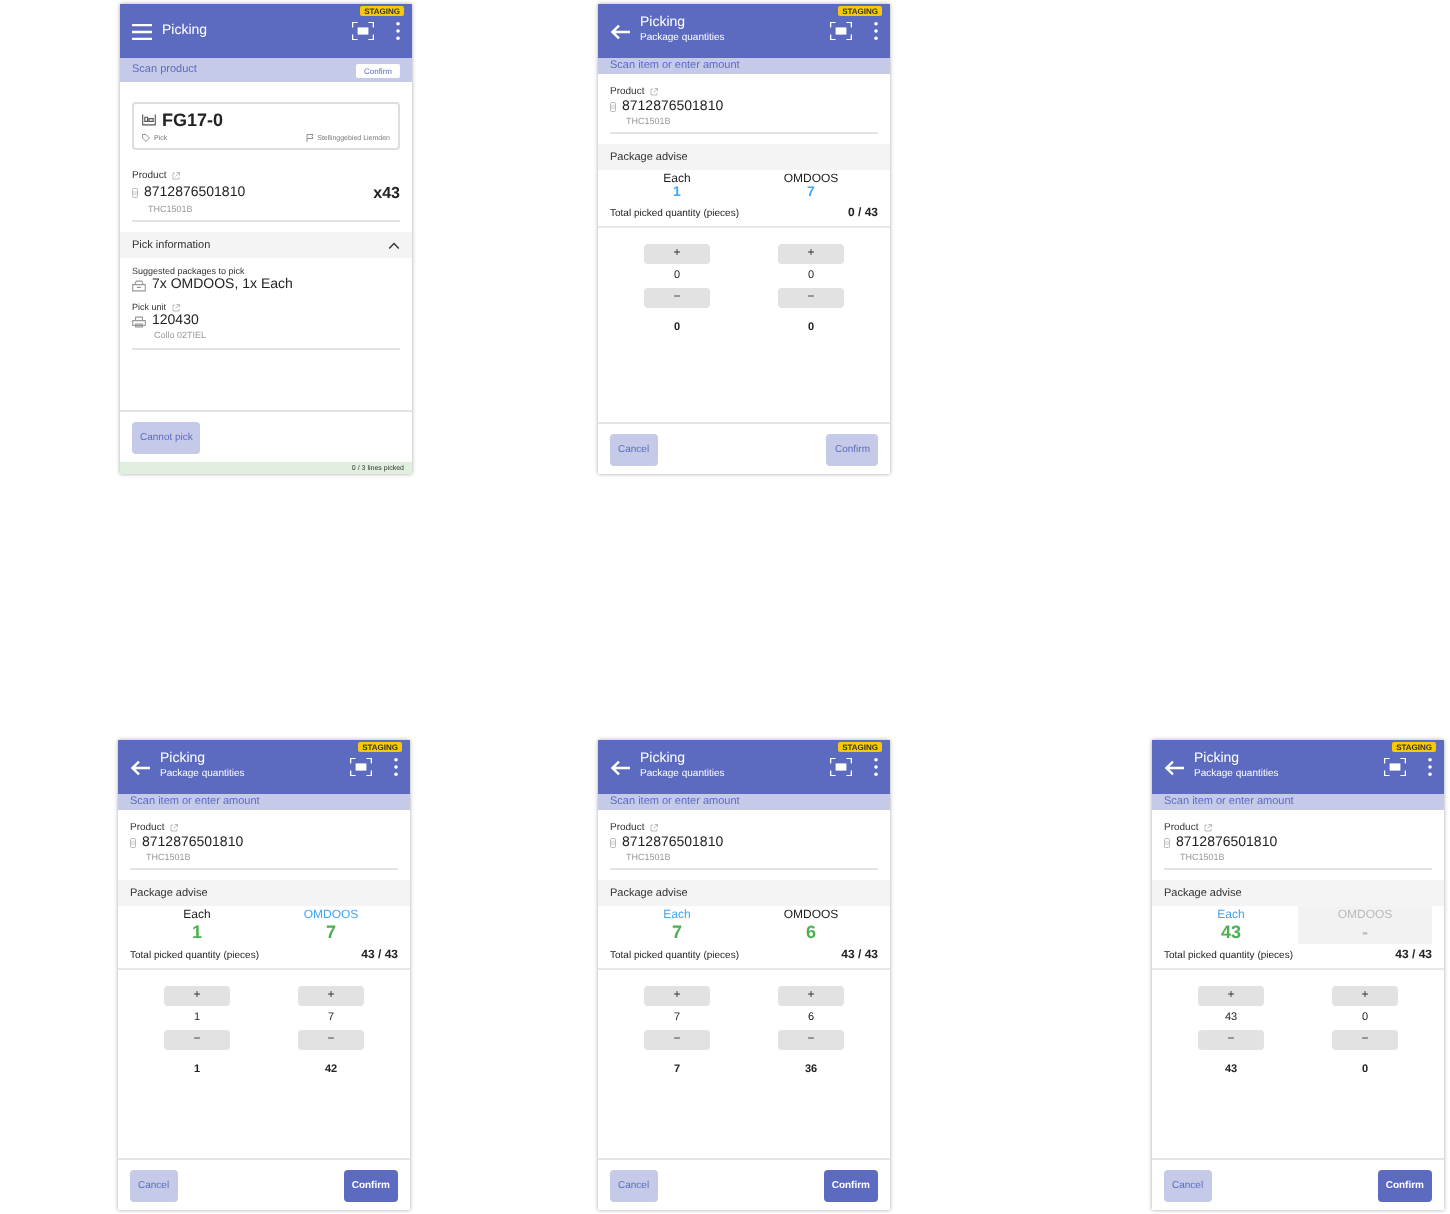 This screenshot has width=1450, height=1214. Describe the element at coordinates (196, 932) in the screenshot. I see `package-count: 1` at that location.